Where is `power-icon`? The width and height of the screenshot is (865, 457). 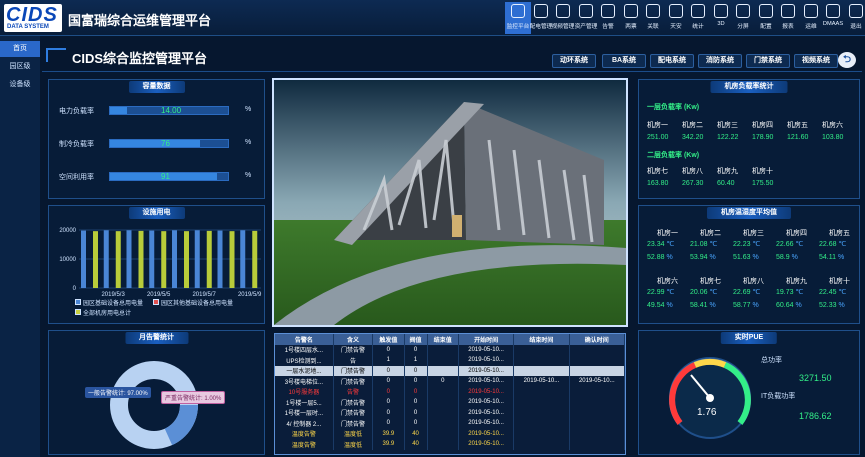 power-icon is located at coordinates (540, 11).